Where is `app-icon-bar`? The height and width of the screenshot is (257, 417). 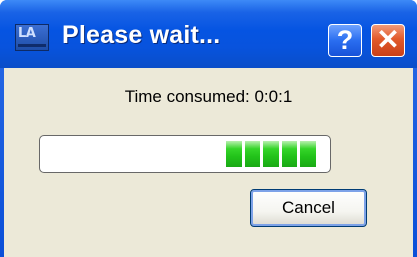
app-icon-bar is located at coordinates (32, 45).